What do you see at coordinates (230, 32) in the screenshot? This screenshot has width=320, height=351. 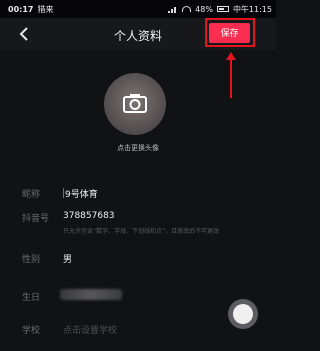 I see `highlight-box` at bounding box center [230, 32].